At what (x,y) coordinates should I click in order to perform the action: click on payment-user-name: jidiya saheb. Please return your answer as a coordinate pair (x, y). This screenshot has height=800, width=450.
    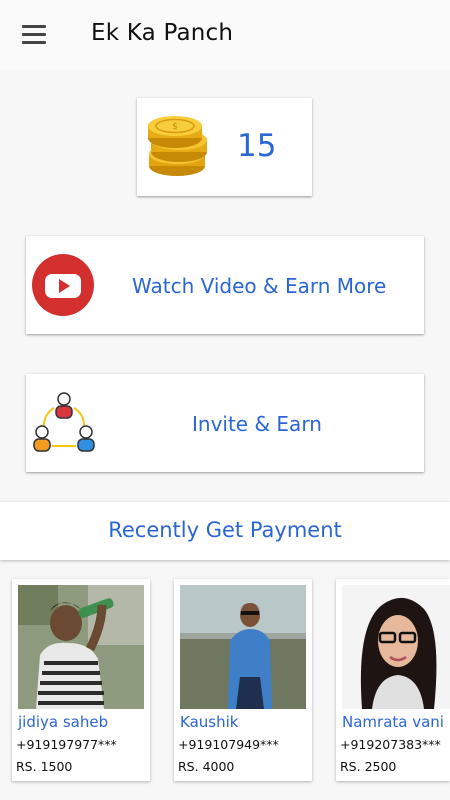
    Looking at the image, I should click on (63, 722).